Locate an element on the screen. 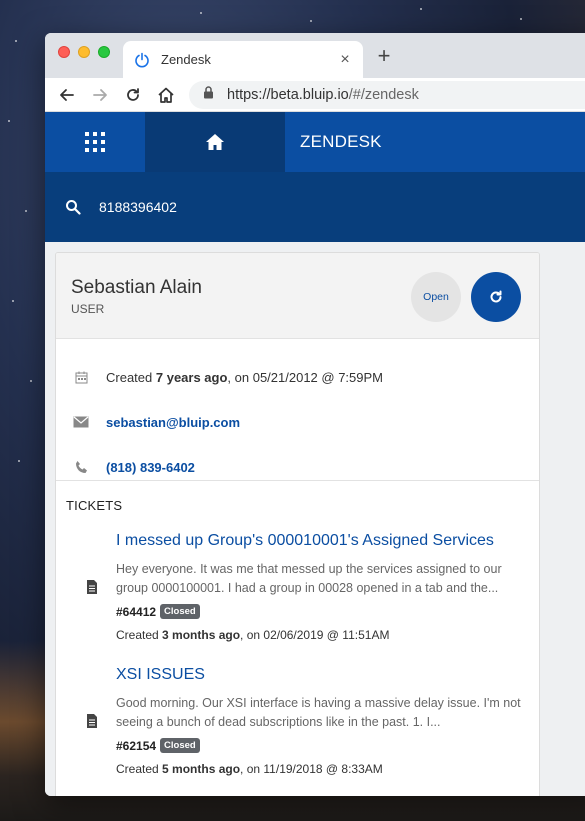 The width and height of the screenshot is (585, 821). search-input: 8188396402 is located at coordinates (138, 207).